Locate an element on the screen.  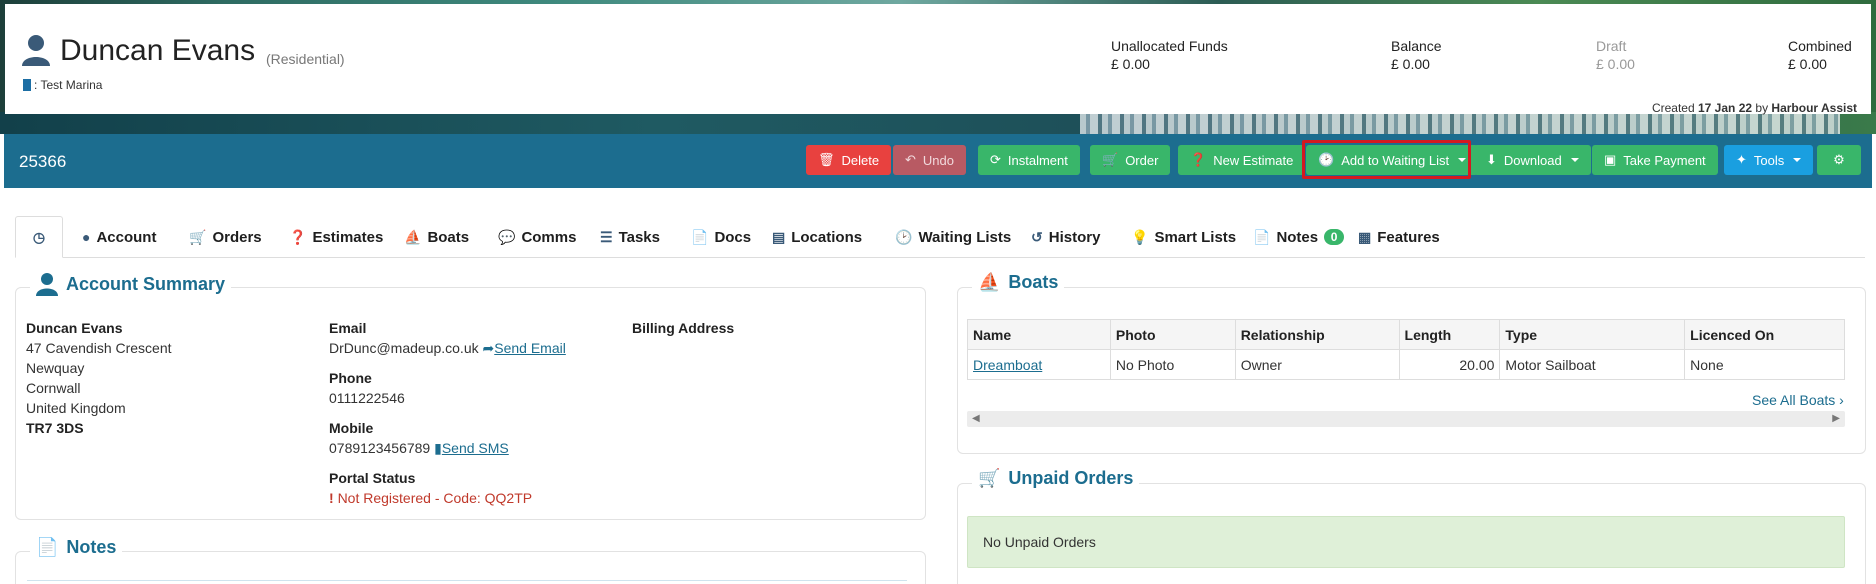
tab-label: Smart Lists is located at coordinates (1195, 237).